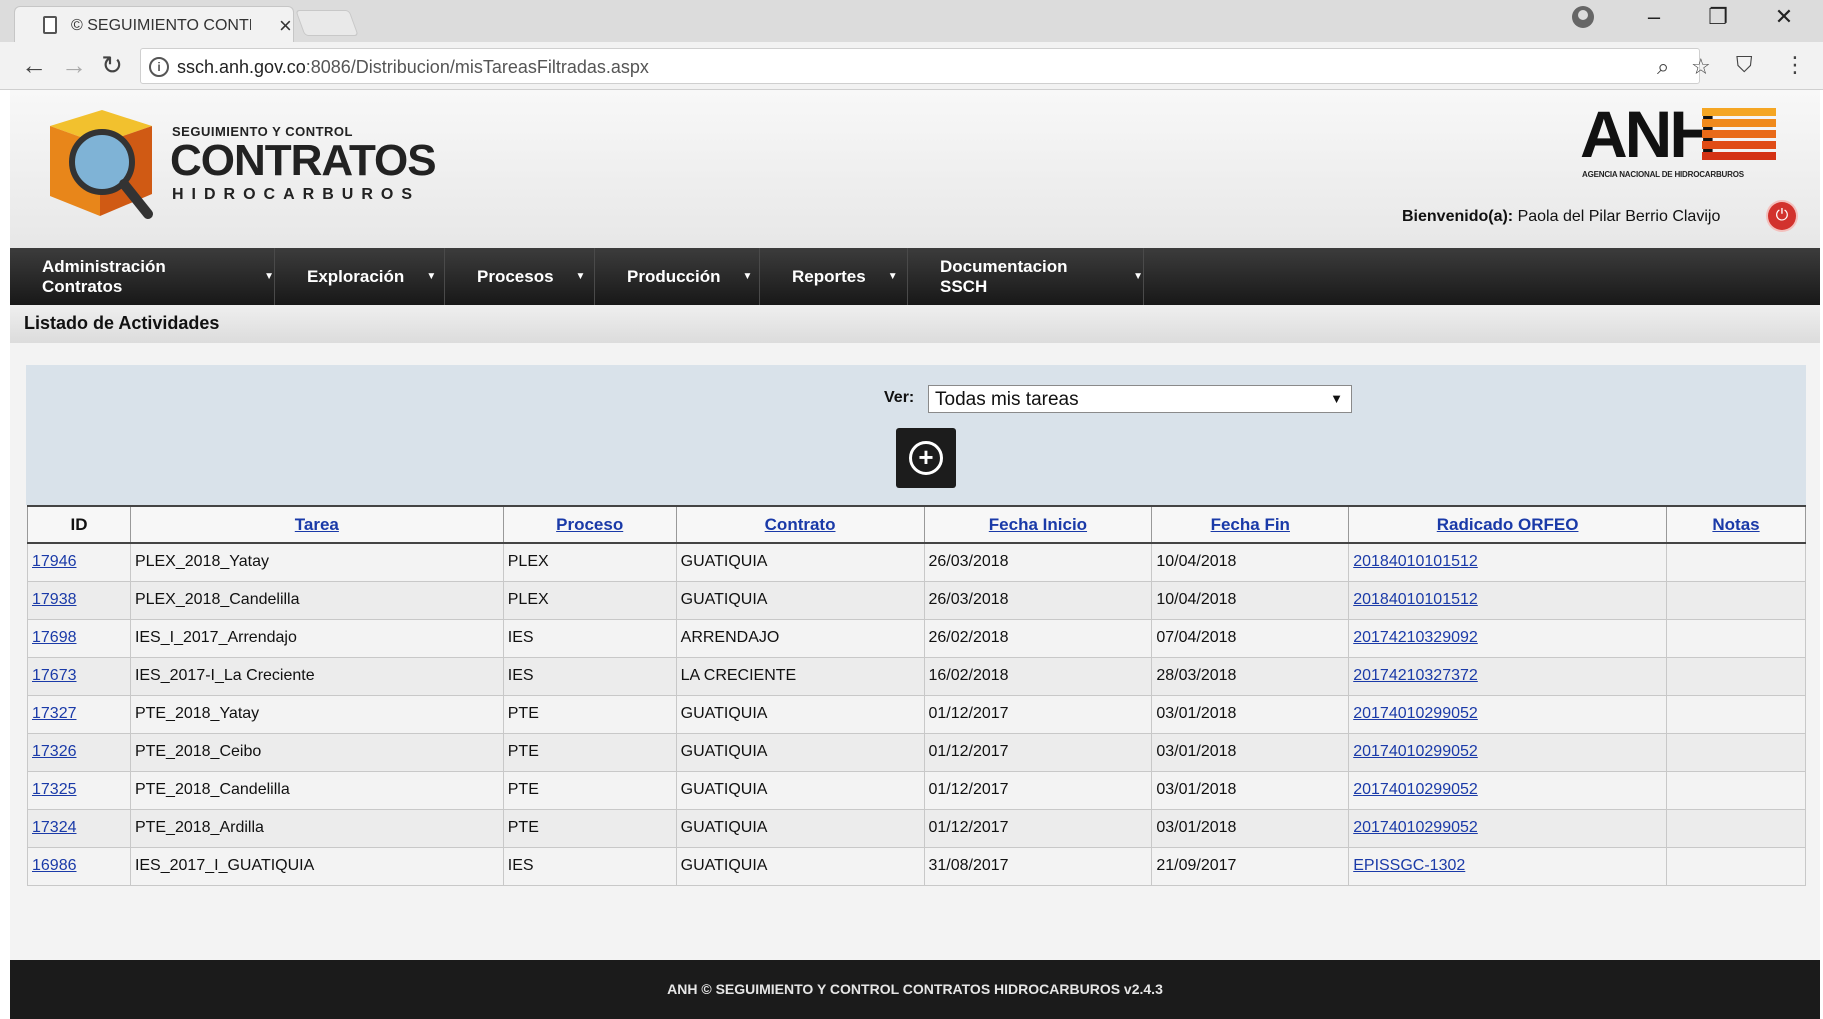 The height and width of the screenshot is (1019, 1823). What do you see at coordinates (1004, 276) in the screenshot?
I see `nav-label: Documentacion SSCH` at bounding box center [1004, 276].